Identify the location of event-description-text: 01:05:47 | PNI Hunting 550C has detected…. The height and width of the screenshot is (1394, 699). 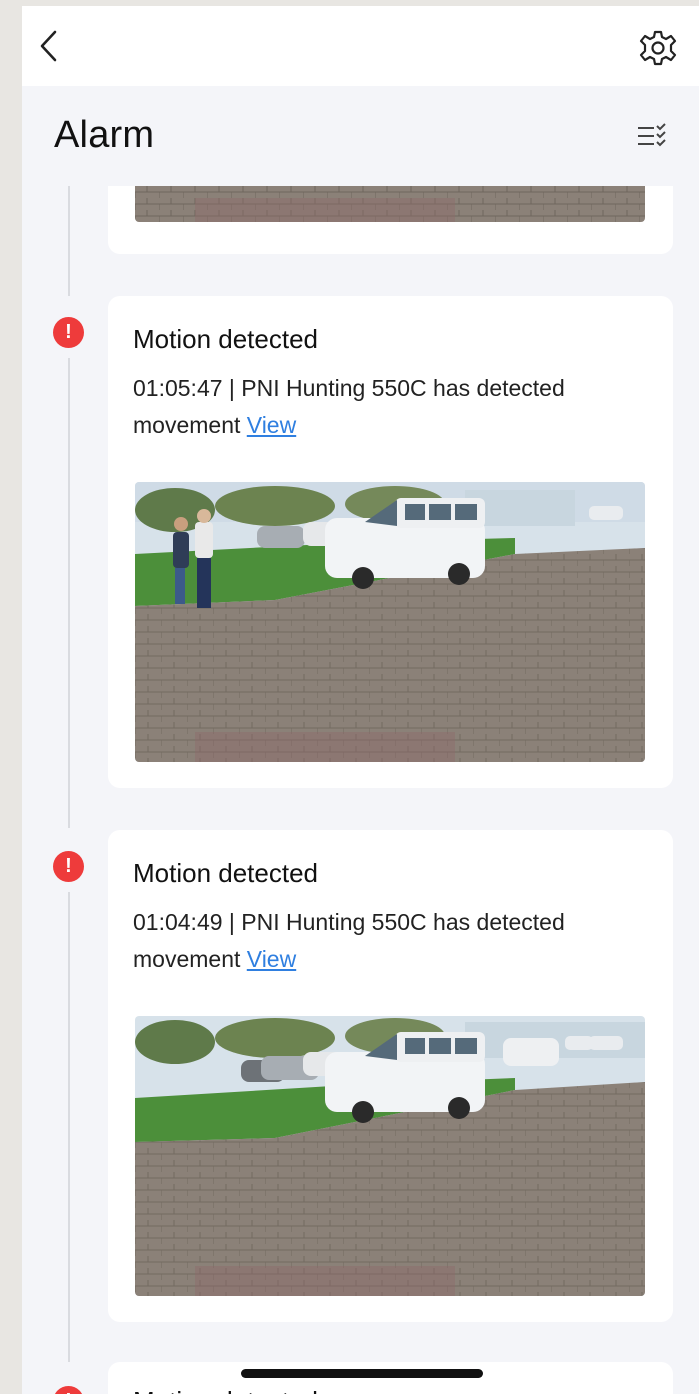
(349, 406).